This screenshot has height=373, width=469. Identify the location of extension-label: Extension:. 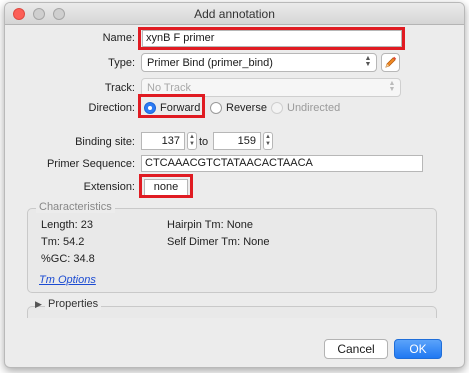
(109, 187).